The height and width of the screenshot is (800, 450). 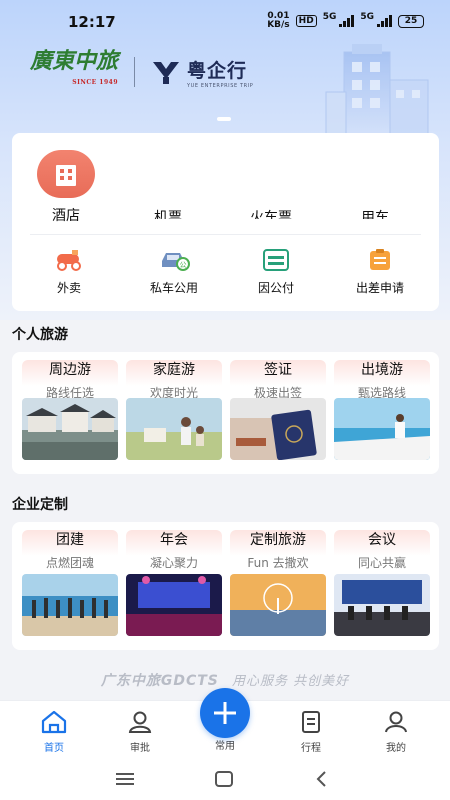 I want to click on tab-itinerary: 行程, so click(x=311, y=731).